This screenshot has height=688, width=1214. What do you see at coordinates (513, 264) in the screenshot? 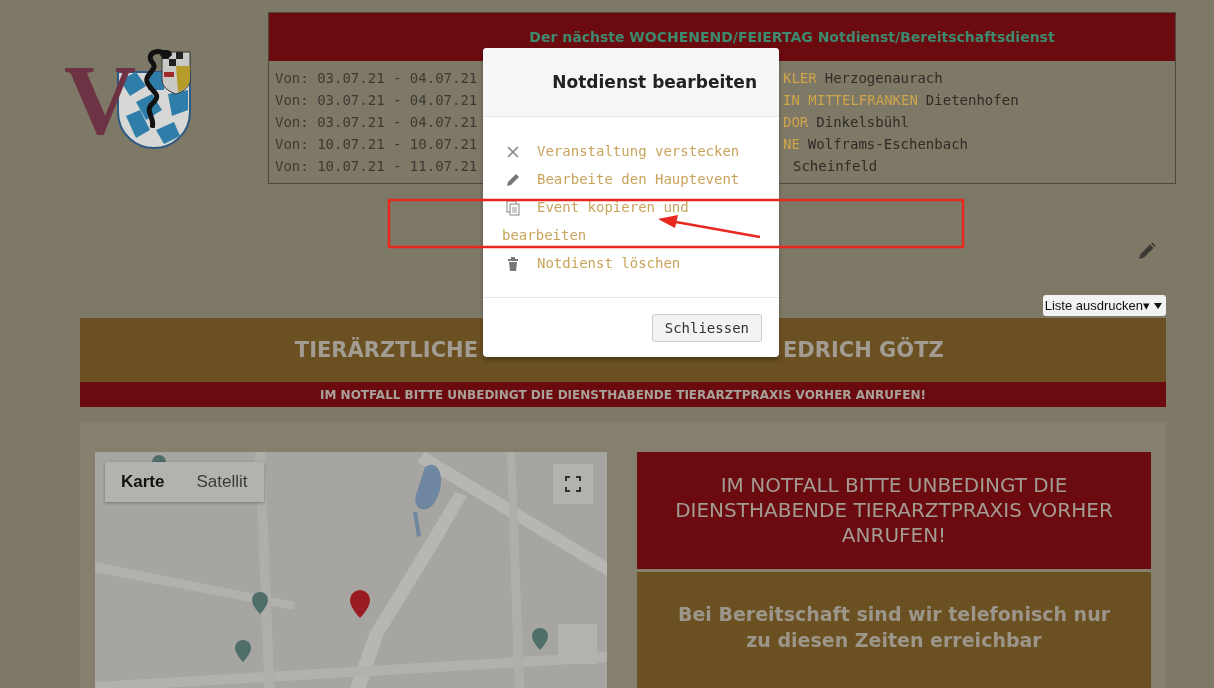
I see `trash-icon` at bounding box center [513, 264].